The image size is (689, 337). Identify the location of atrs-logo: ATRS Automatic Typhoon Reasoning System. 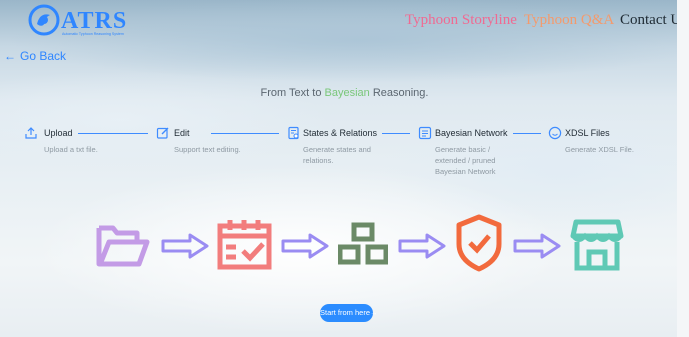
(88, 20).